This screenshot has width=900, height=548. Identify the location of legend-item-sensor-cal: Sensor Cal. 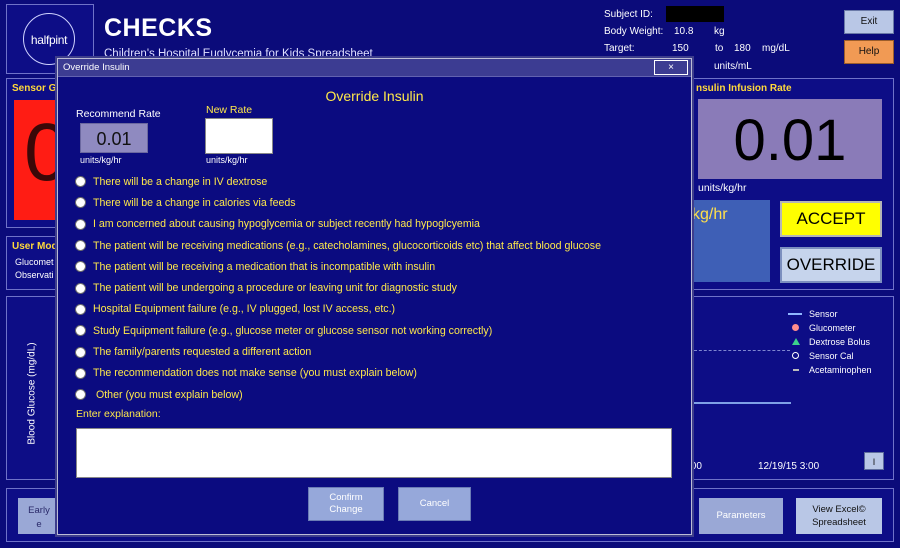
(830, 356).